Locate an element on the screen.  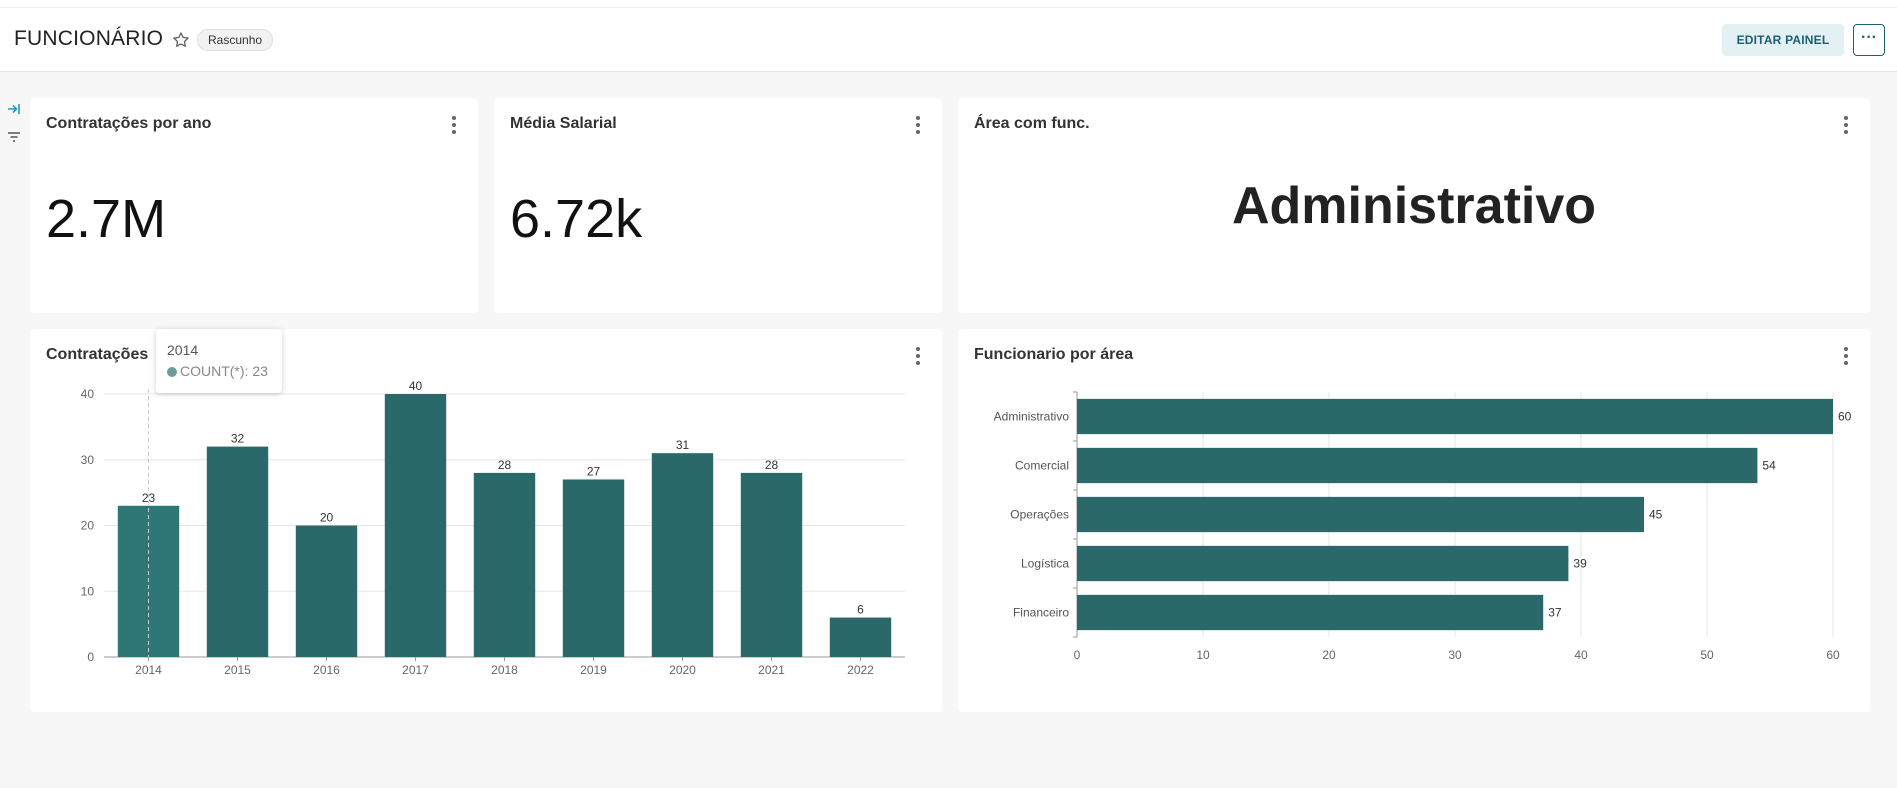
card-area: Área com func. Administrativo is located at coordinates (1414, 205).